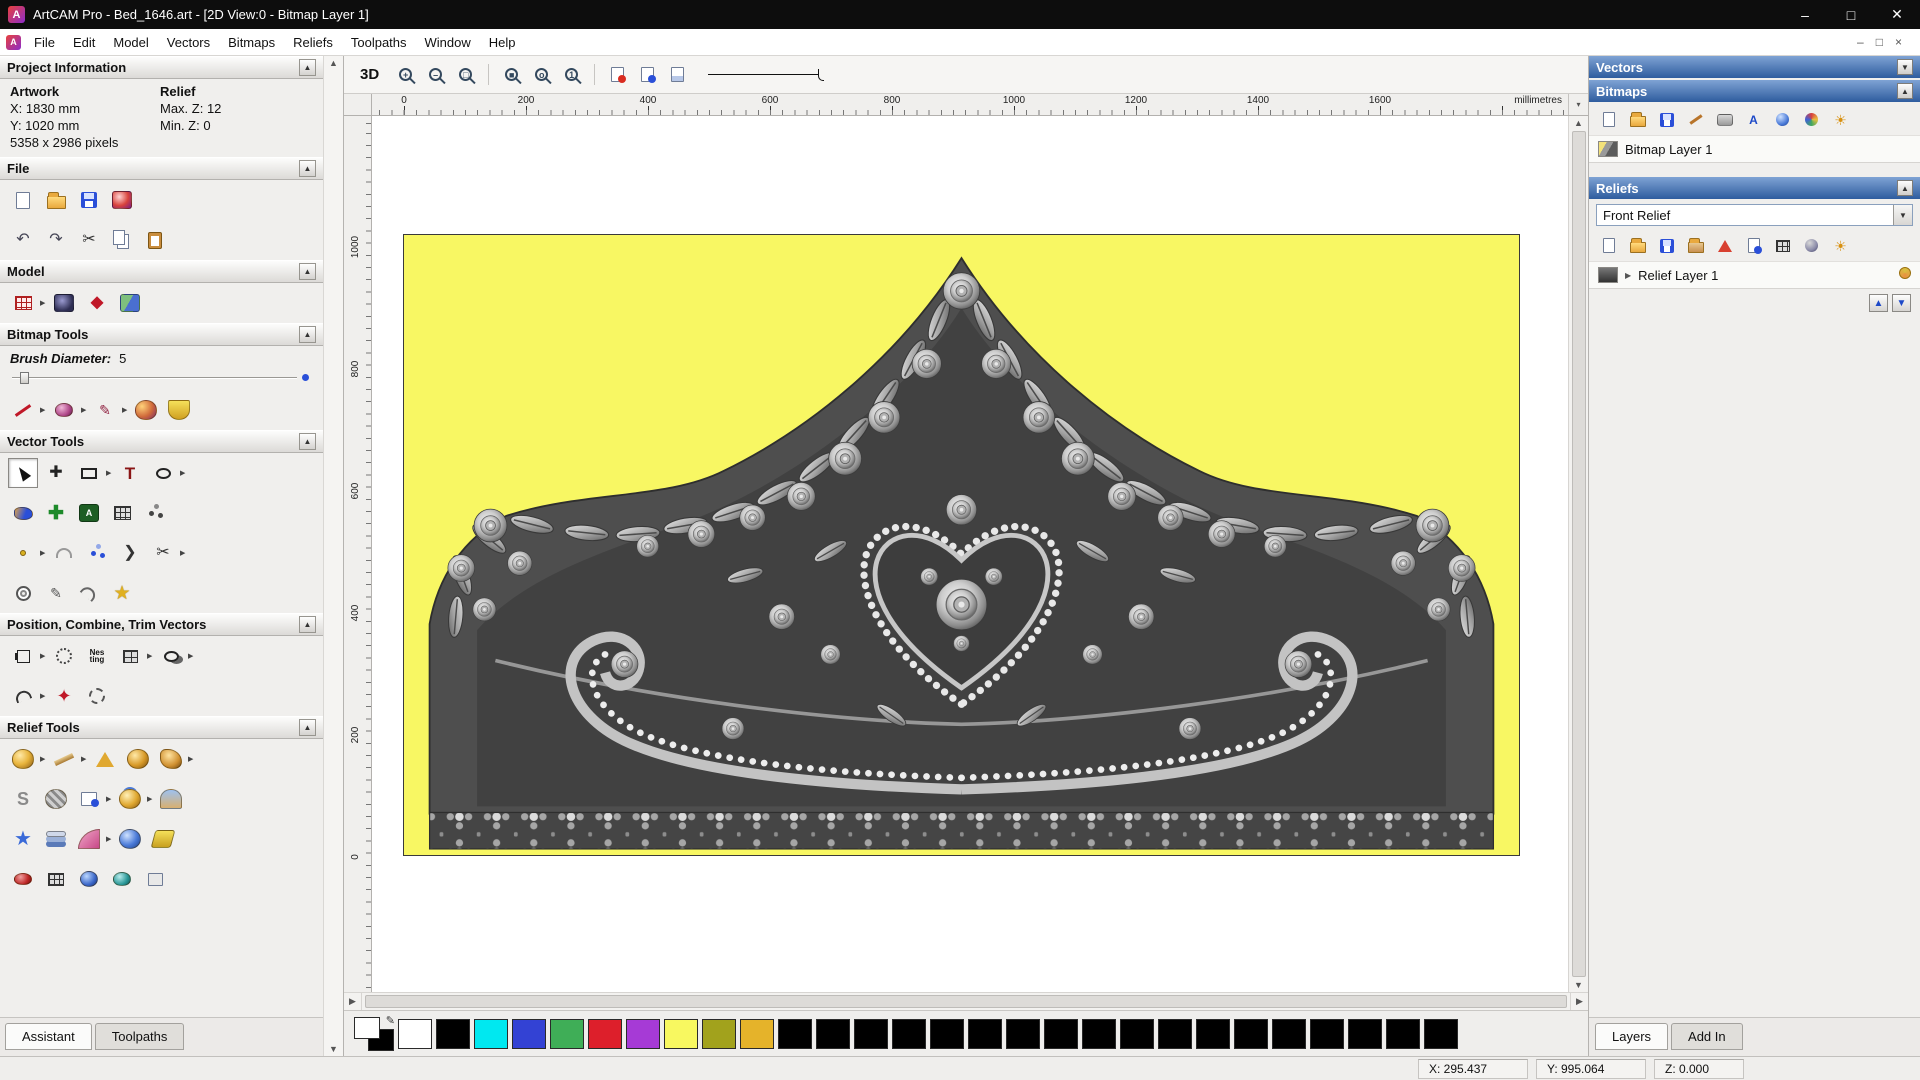  What do you see at coordinates (146, 410) in the screenshot?
I see `palette-icon` at bounding box center [146, 410].